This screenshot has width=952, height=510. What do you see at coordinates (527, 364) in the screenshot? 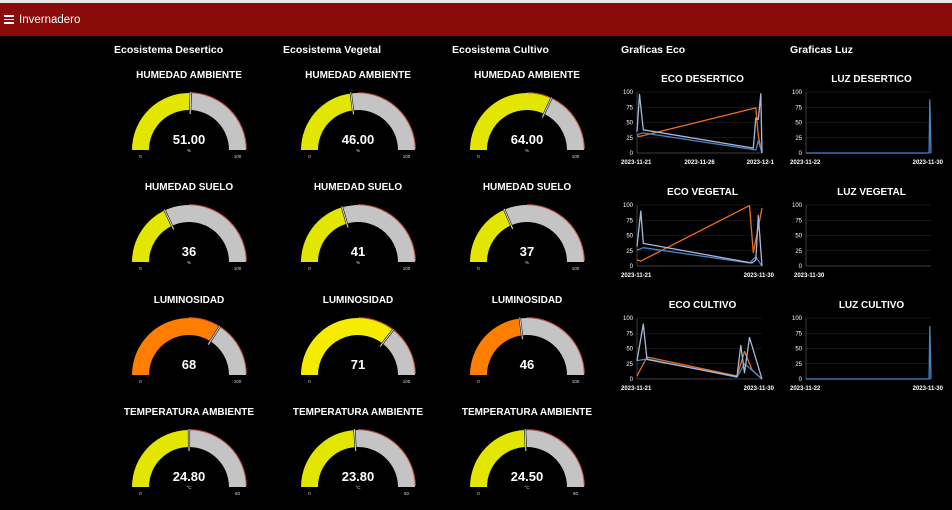
I see `gauge-value: 46` at bounding box center [527, 364].